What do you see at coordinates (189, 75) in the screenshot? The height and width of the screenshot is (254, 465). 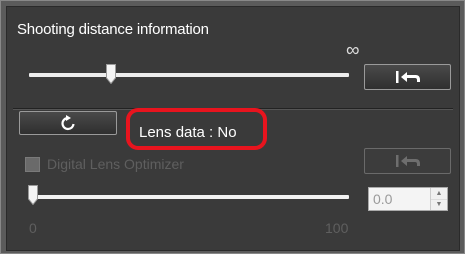 I see `distance-slider-track` at bounding box center [189, 75].